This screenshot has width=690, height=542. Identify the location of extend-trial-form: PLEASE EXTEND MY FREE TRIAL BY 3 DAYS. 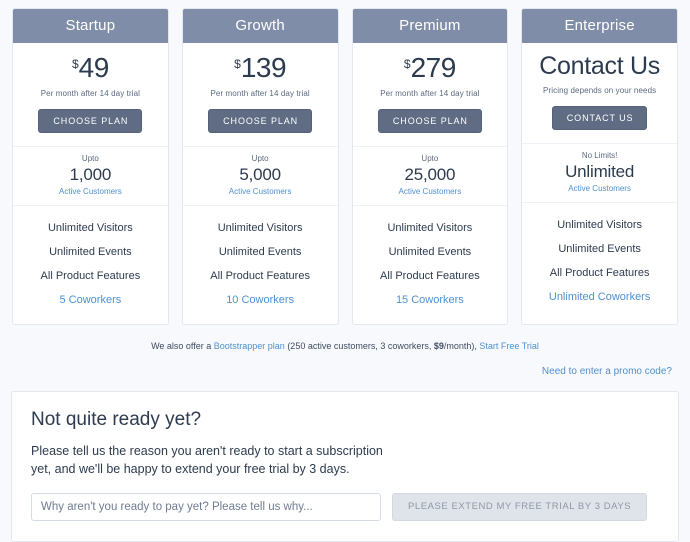
(345, 506).